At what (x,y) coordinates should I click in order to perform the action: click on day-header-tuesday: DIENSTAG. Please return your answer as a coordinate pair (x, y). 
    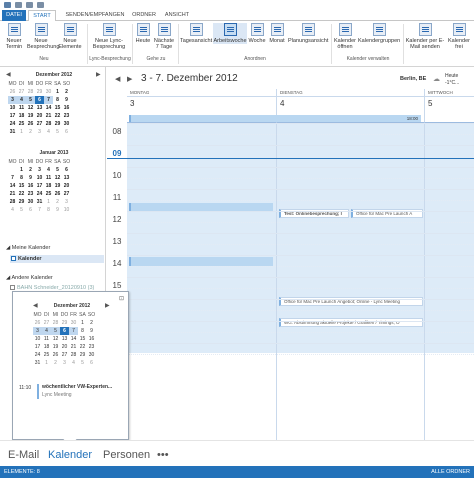
    Looking at the image, I should click on (351, 93).